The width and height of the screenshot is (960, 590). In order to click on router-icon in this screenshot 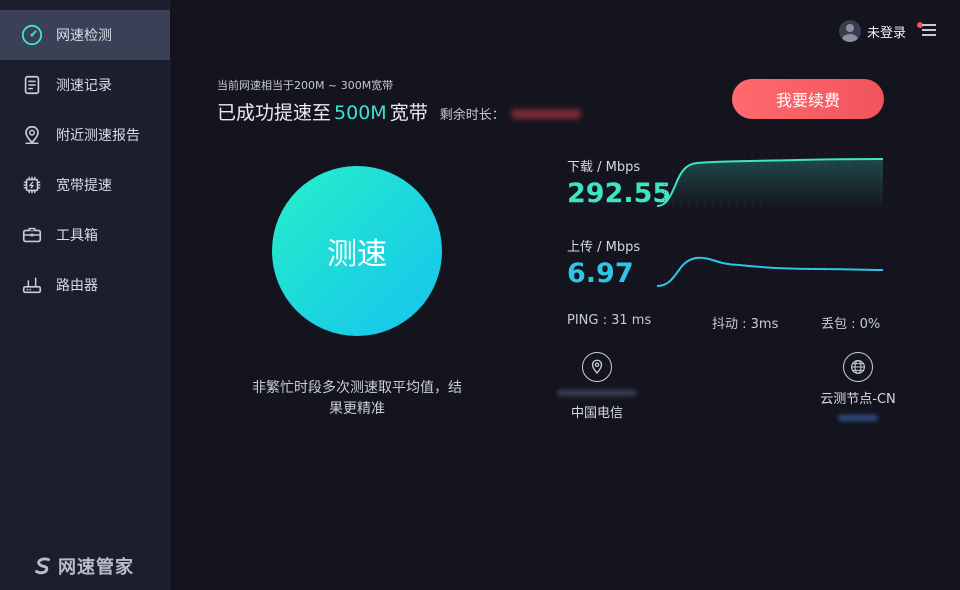, I will do `click(32, 285)`.